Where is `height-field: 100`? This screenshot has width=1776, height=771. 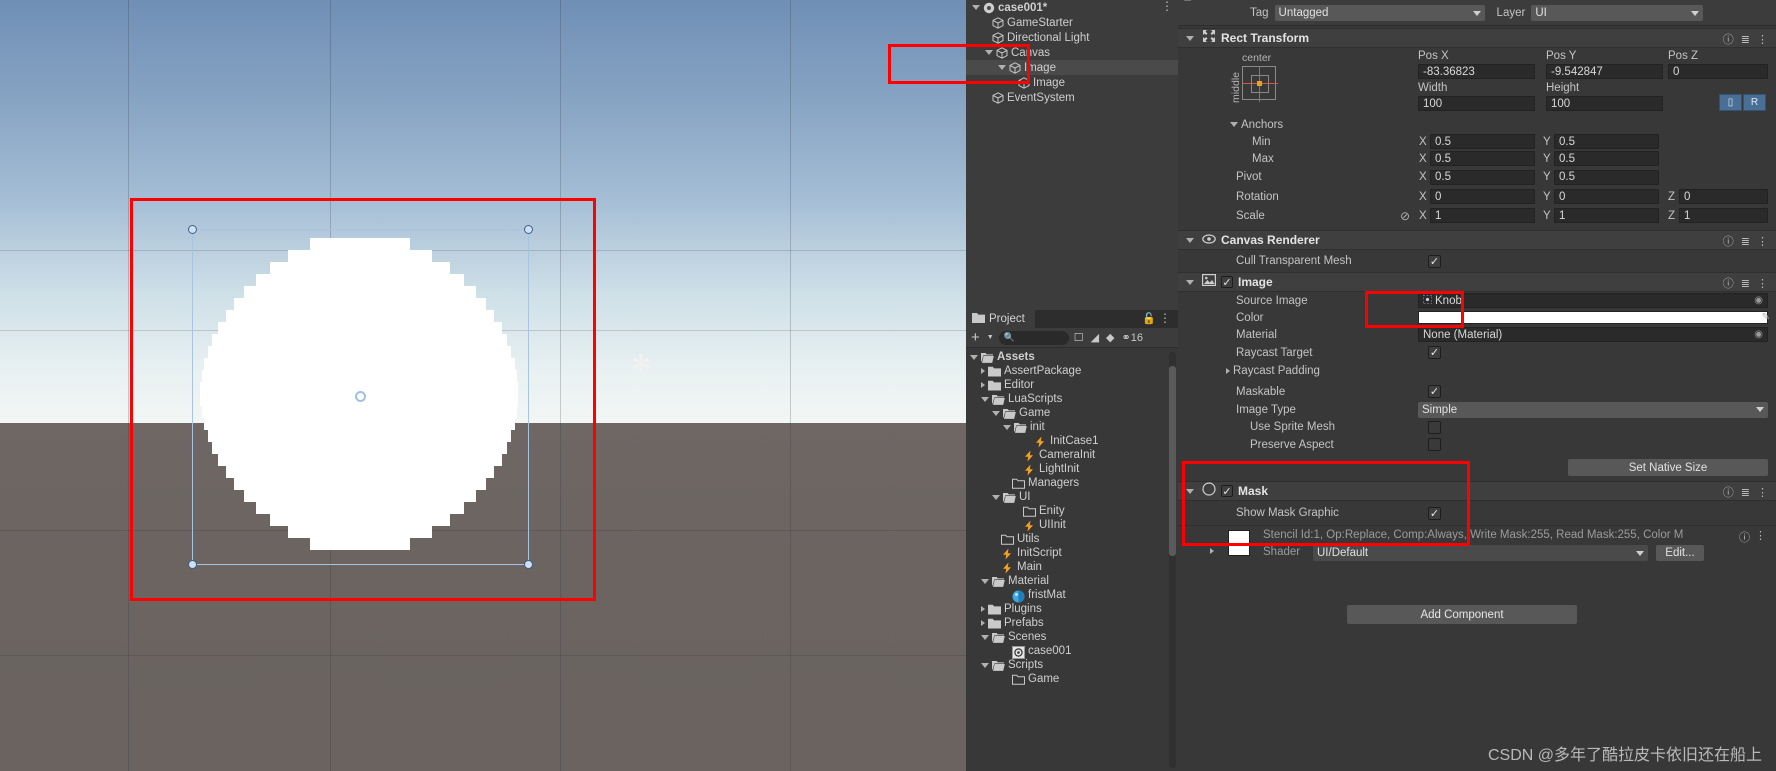
height-field: 100 is located at coordinates (1604, 103).